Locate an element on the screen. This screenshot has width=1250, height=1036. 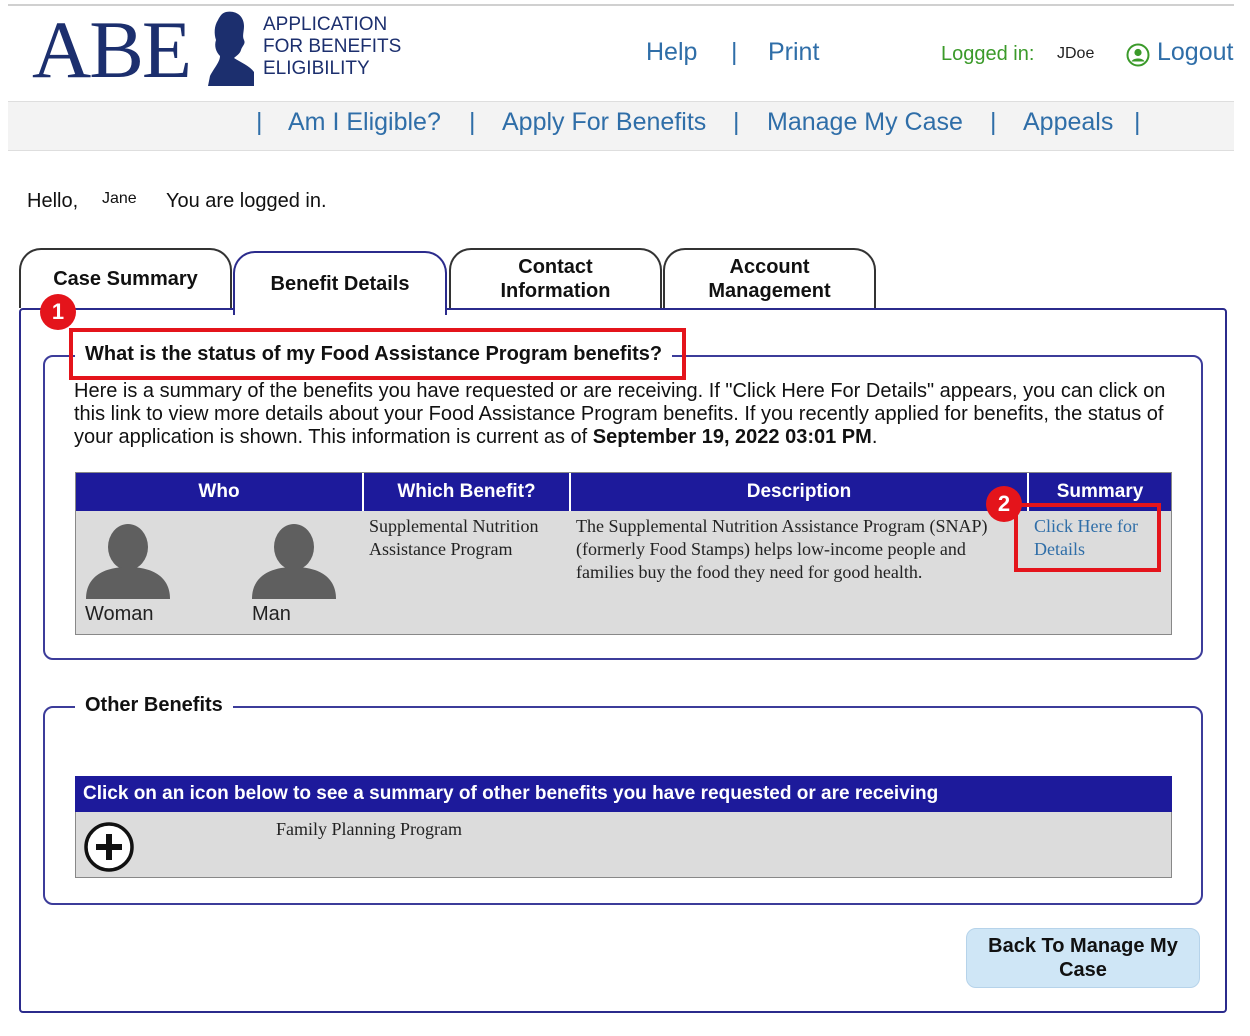
user-first-name: Jane is located at coordinates (119, 198).